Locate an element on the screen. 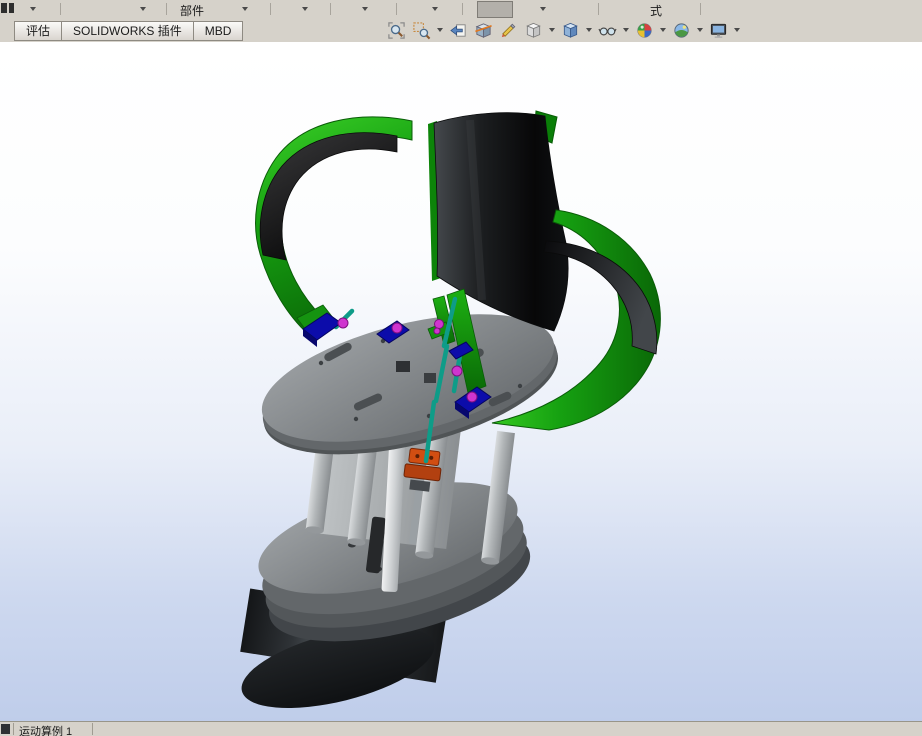  clipped-button-label: 式 is located at coordinates (656, 10).